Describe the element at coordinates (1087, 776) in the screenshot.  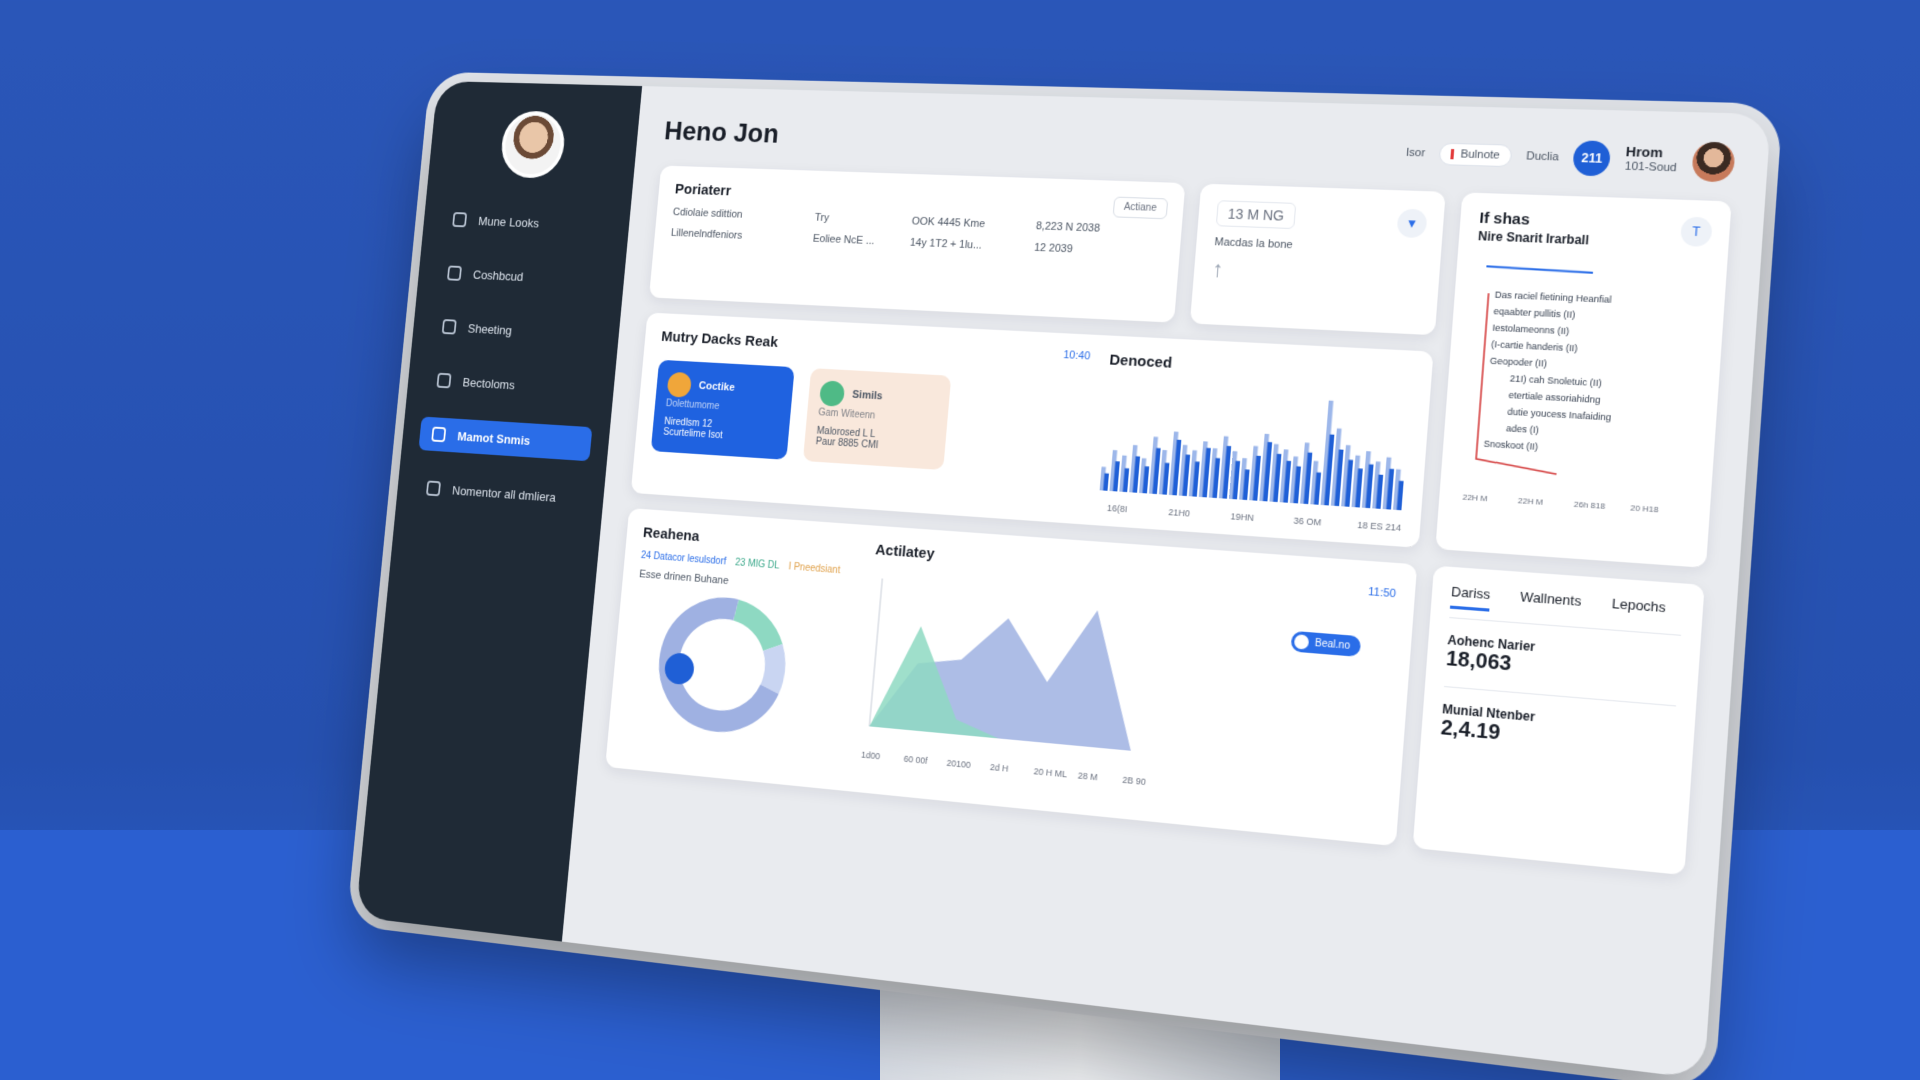
I see `x-tick-label: 28 M` at that location.